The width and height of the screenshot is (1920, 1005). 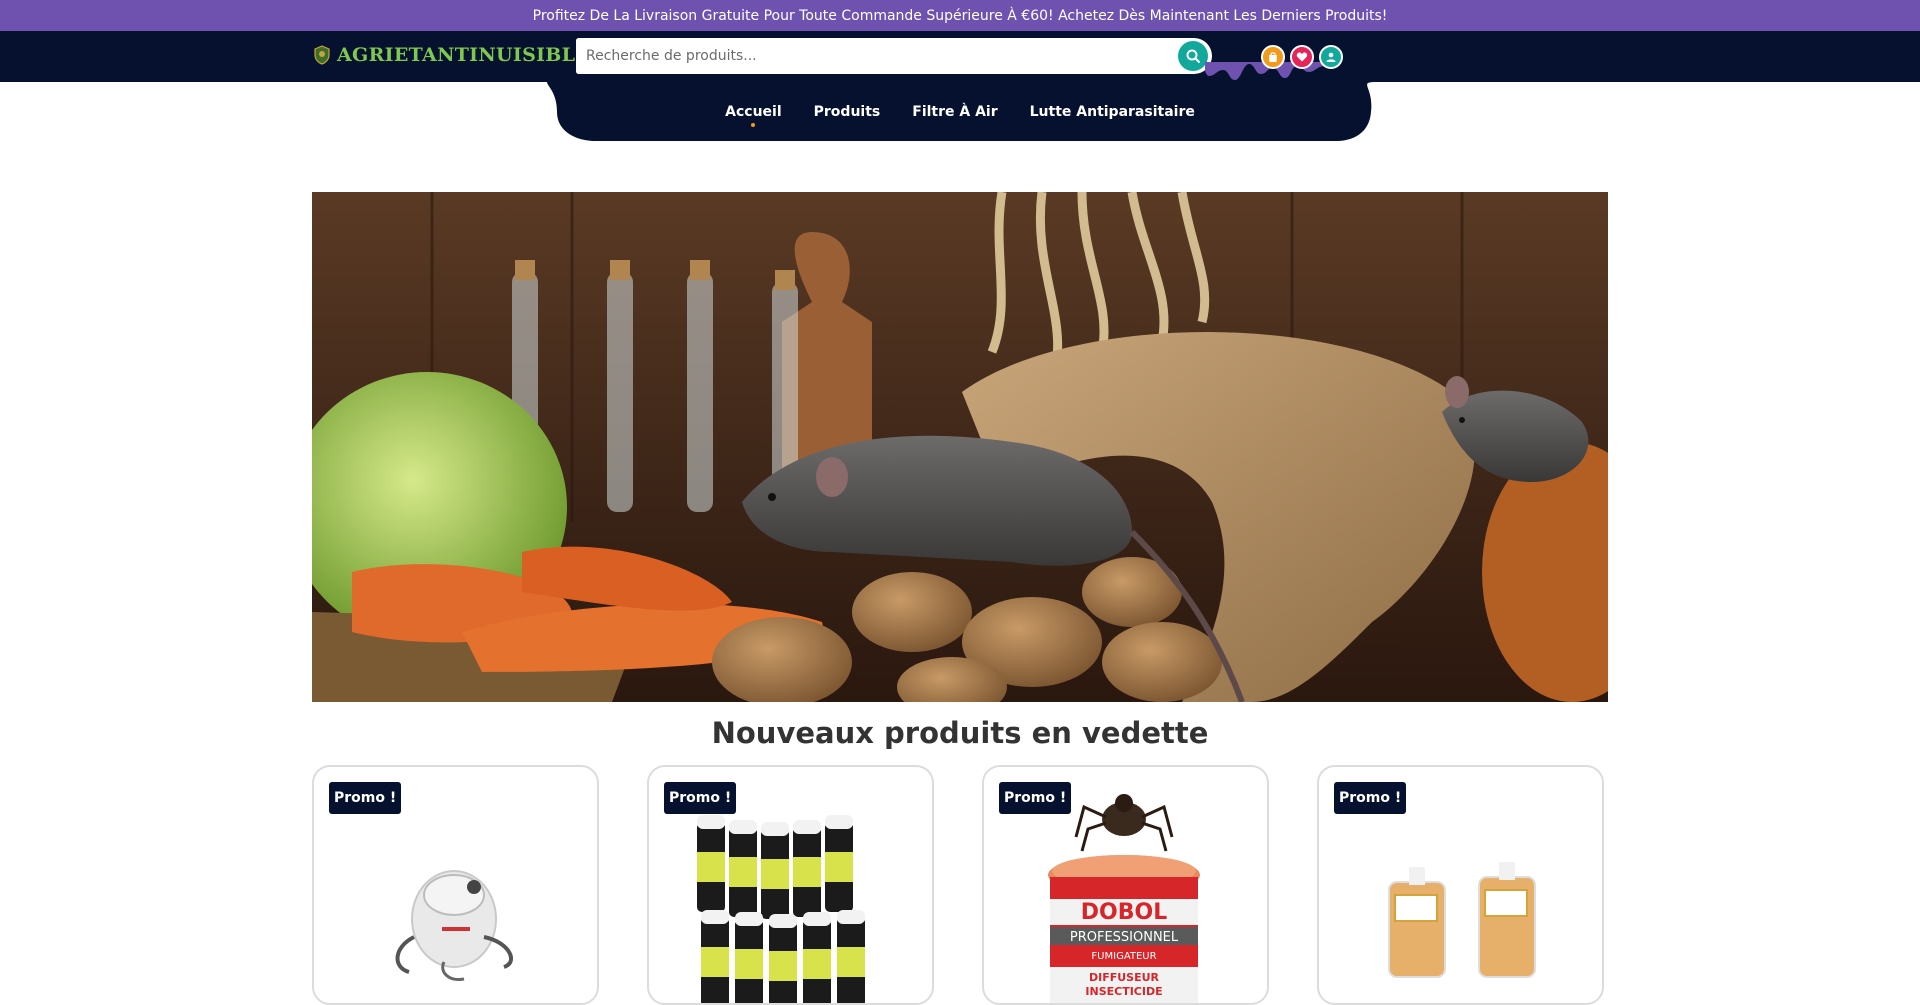 I want to click on product-brand: DOBOL, so click(x=1124, y=912).